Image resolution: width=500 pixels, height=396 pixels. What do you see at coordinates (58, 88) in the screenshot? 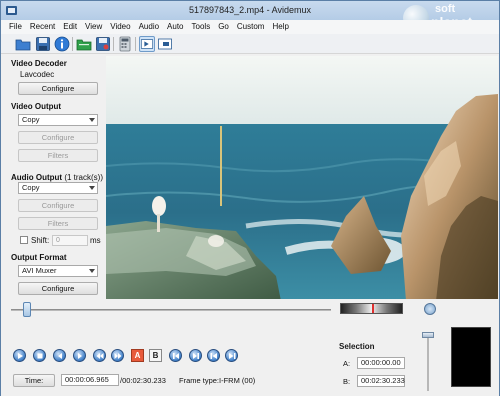
I see `decoder-configure-button: Configure` at bounding box center [58, 88].